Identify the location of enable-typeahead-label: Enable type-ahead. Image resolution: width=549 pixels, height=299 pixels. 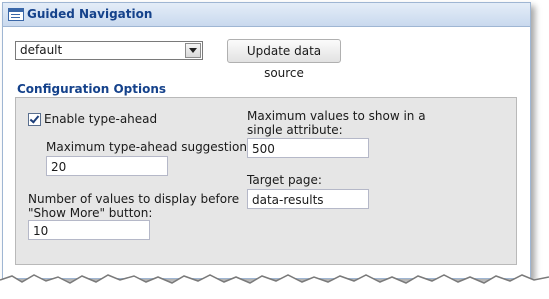
(101, 119).